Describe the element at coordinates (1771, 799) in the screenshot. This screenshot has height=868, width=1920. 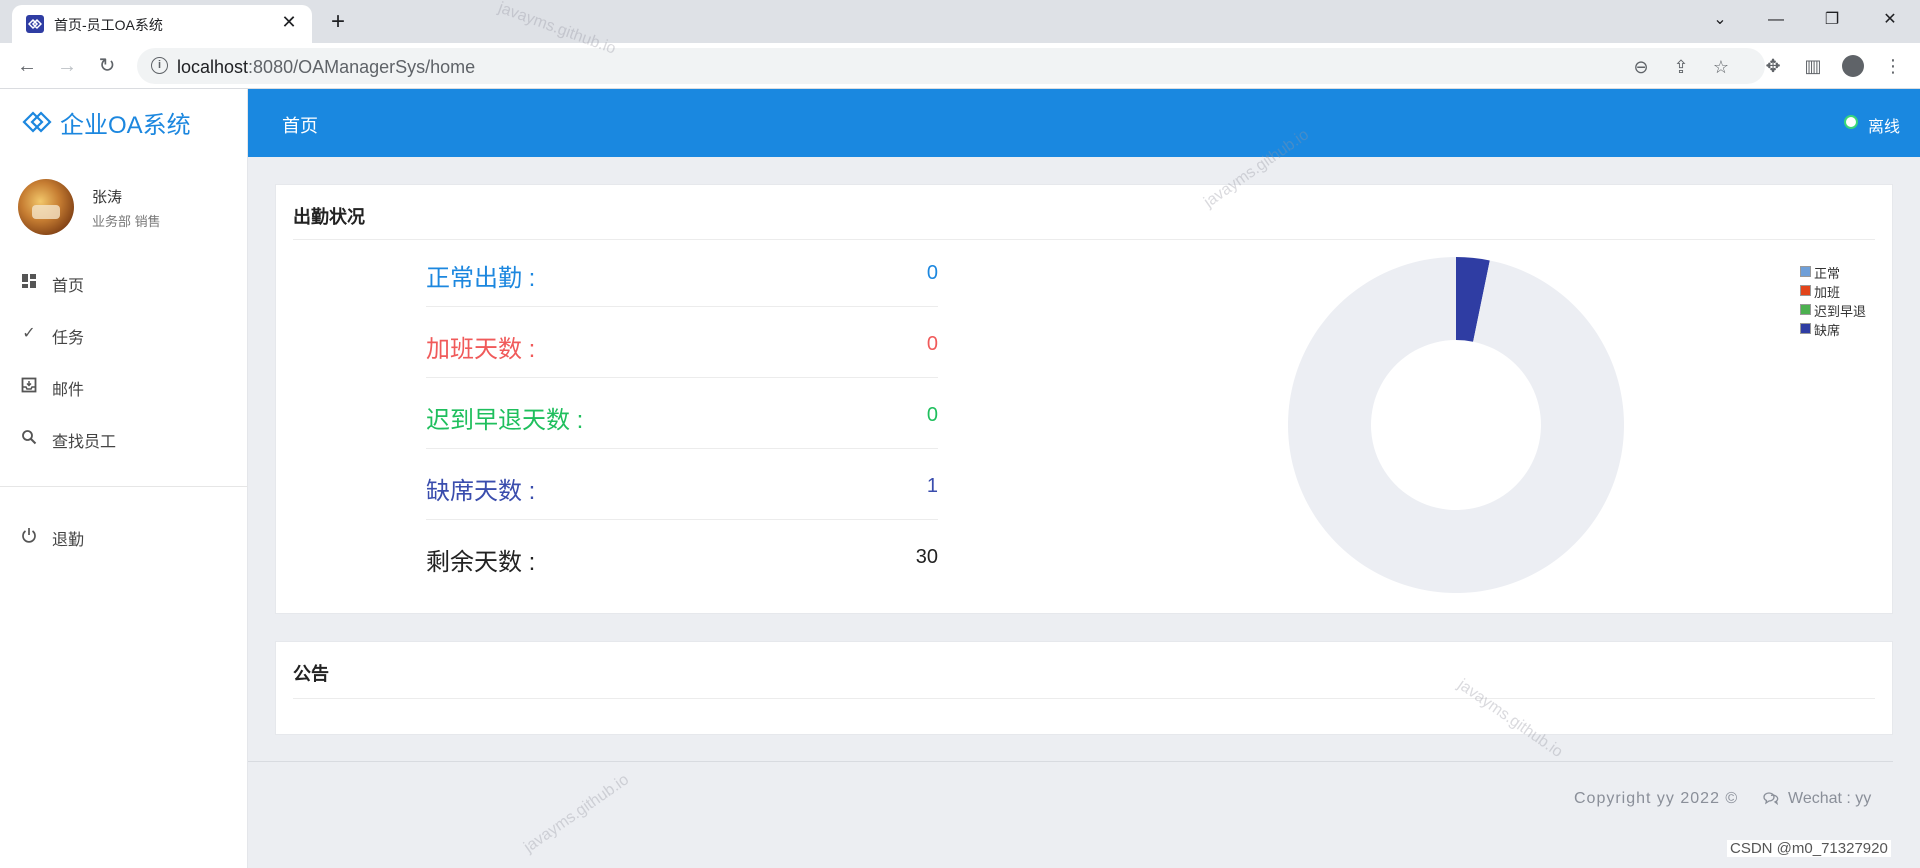
I see `chat-bubbles-icon` at that location.